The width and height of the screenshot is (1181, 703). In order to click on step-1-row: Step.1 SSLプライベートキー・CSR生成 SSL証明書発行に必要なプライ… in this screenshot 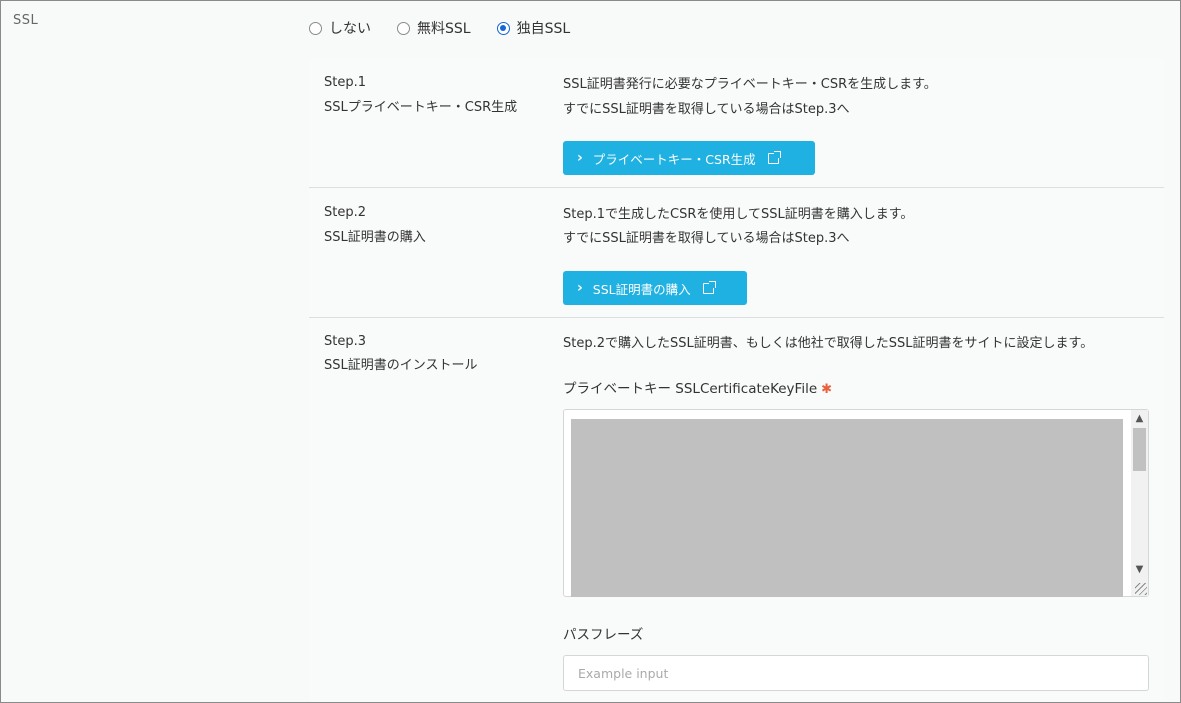, I will do `click(736, 123)`.